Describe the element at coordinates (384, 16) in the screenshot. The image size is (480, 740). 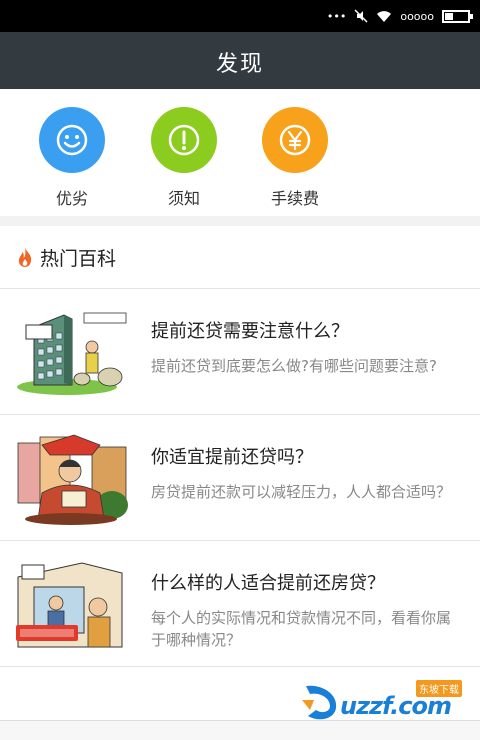
I see `wifi-icon` at that location.